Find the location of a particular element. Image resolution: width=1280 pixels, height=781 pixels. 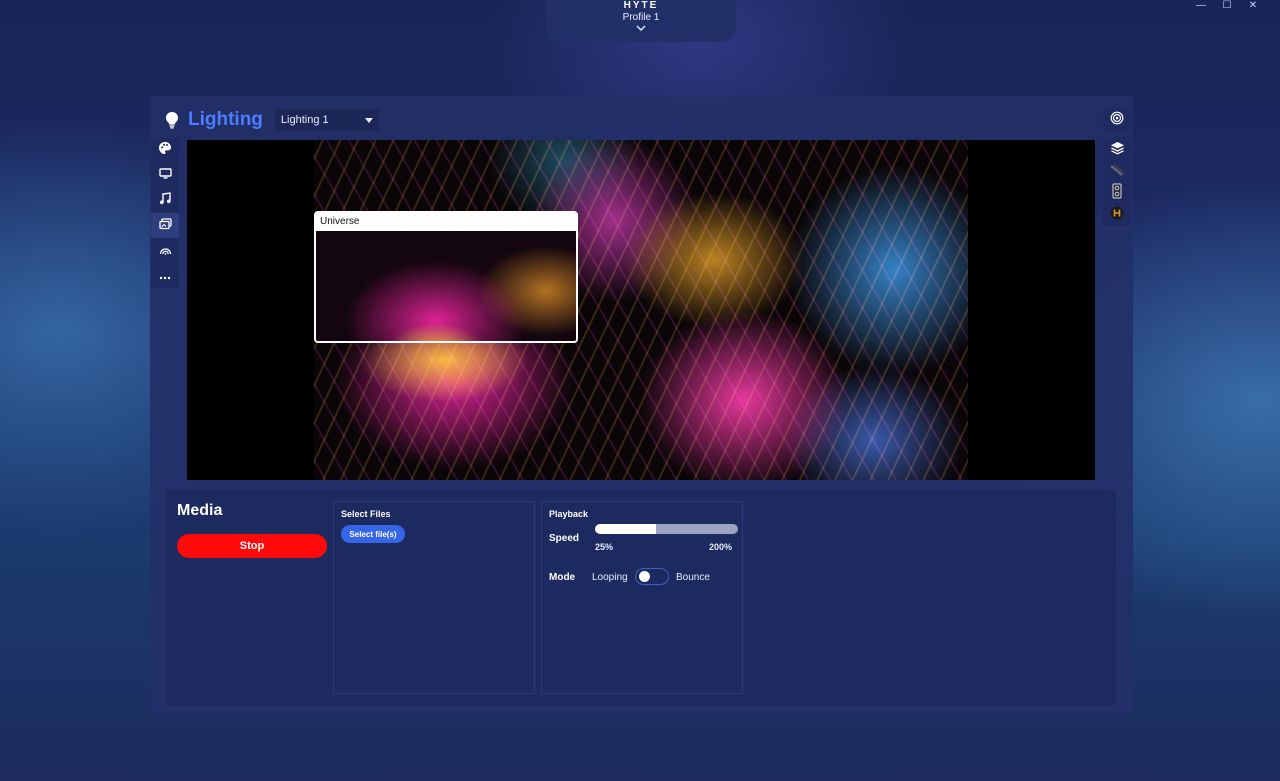

select-files-button: Select file(s) is located at coordinates (373, 534).